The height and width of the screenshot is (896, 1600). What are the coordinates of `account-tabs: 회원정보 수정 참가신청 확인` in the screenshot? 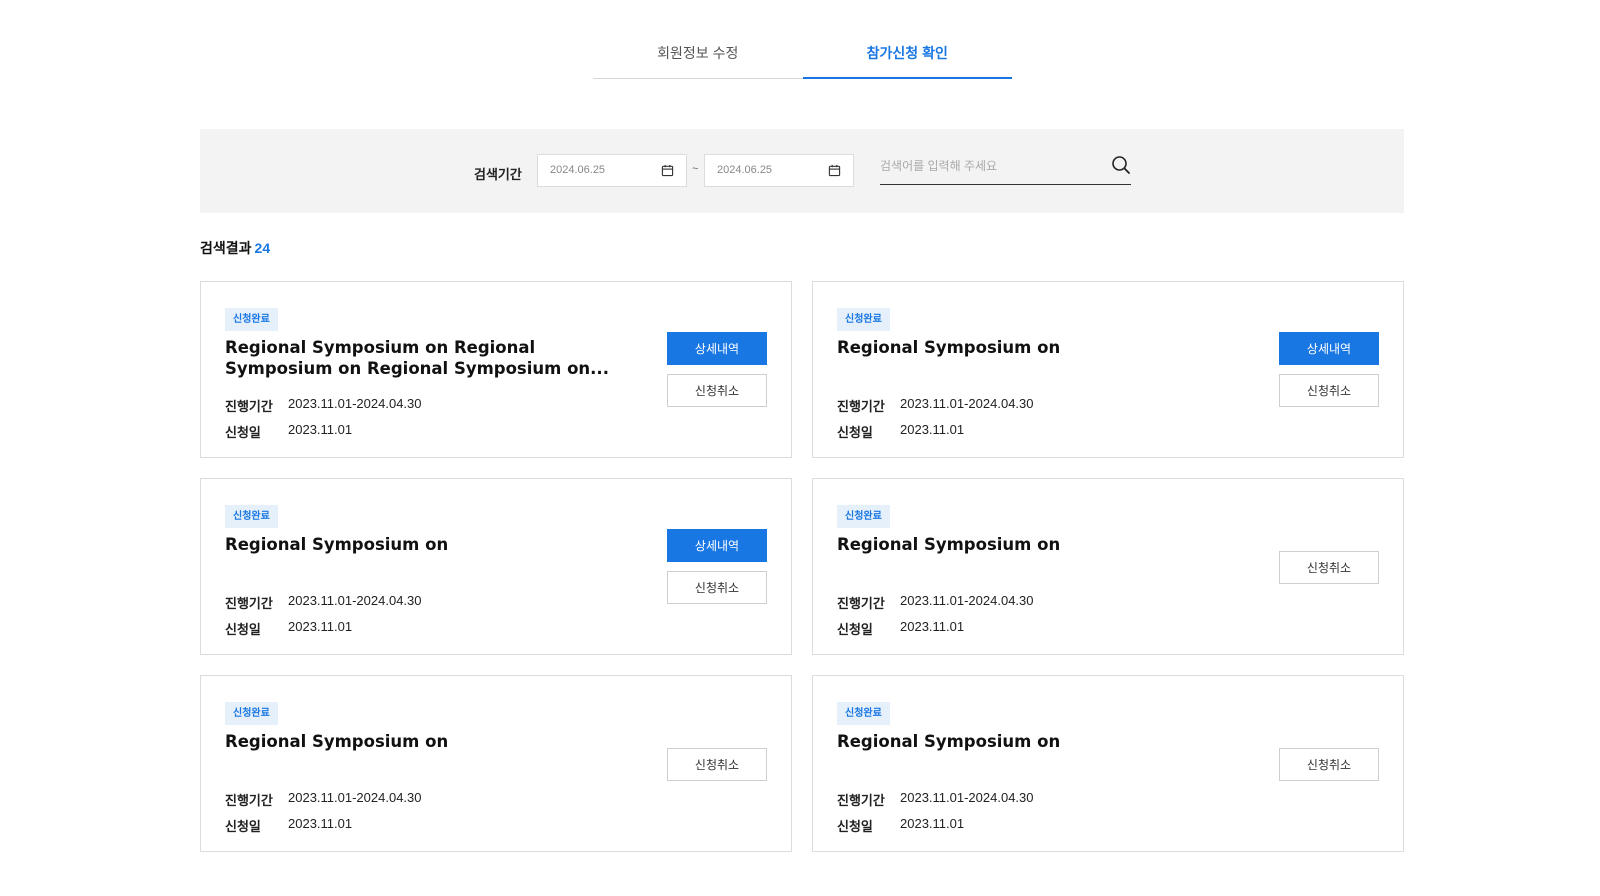 It's located at (802, 56).